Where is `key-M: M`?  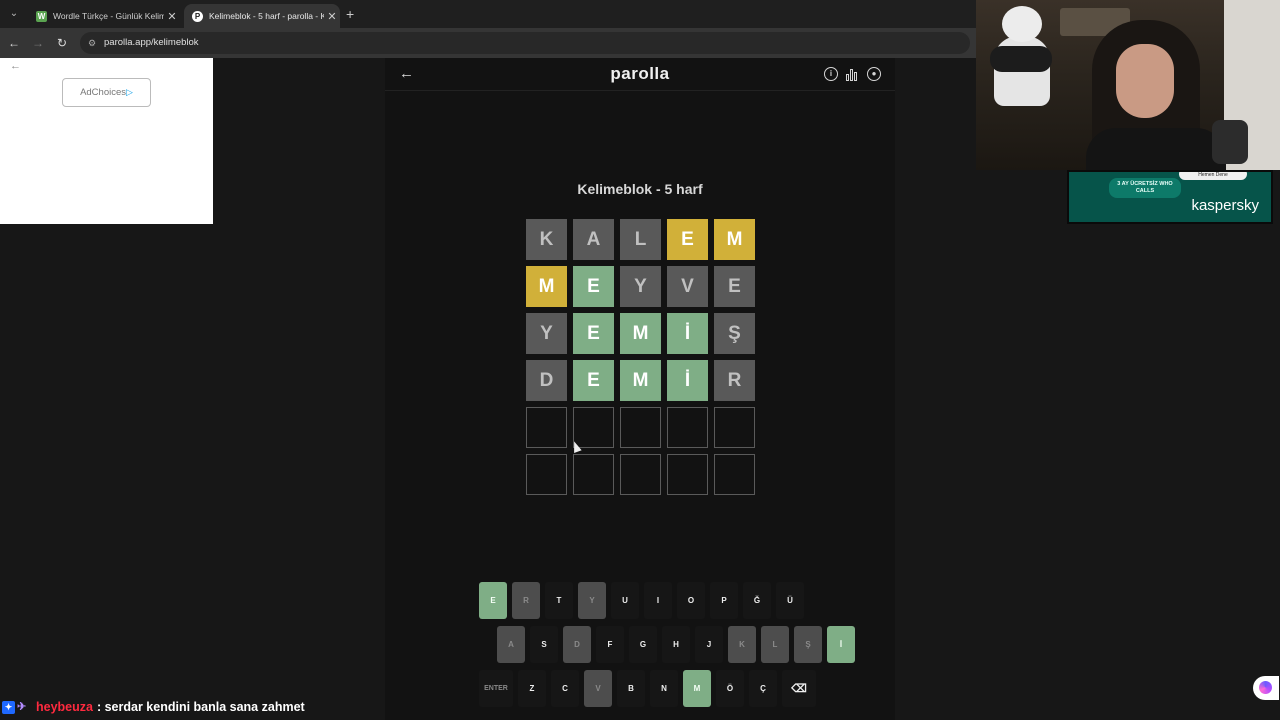 key-M: M is located at coordinates (697, 688).